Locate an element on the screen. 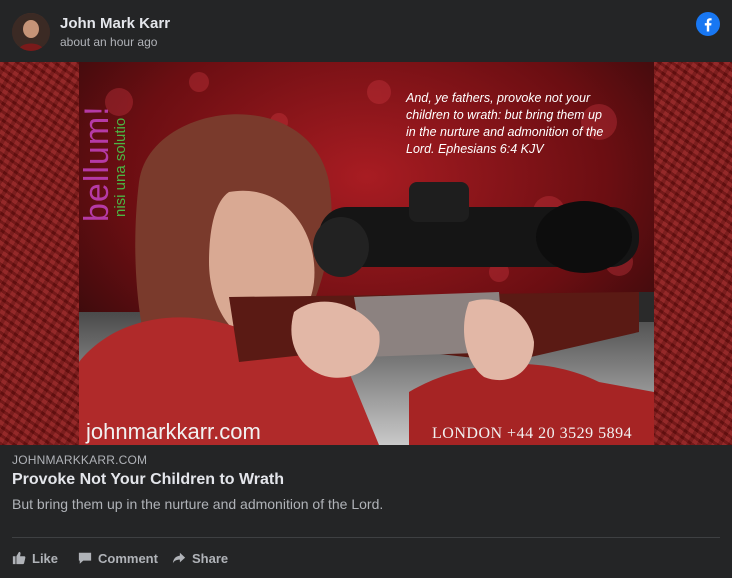  post-timestamp: about an hour ago is located at coordinates (108, 42).